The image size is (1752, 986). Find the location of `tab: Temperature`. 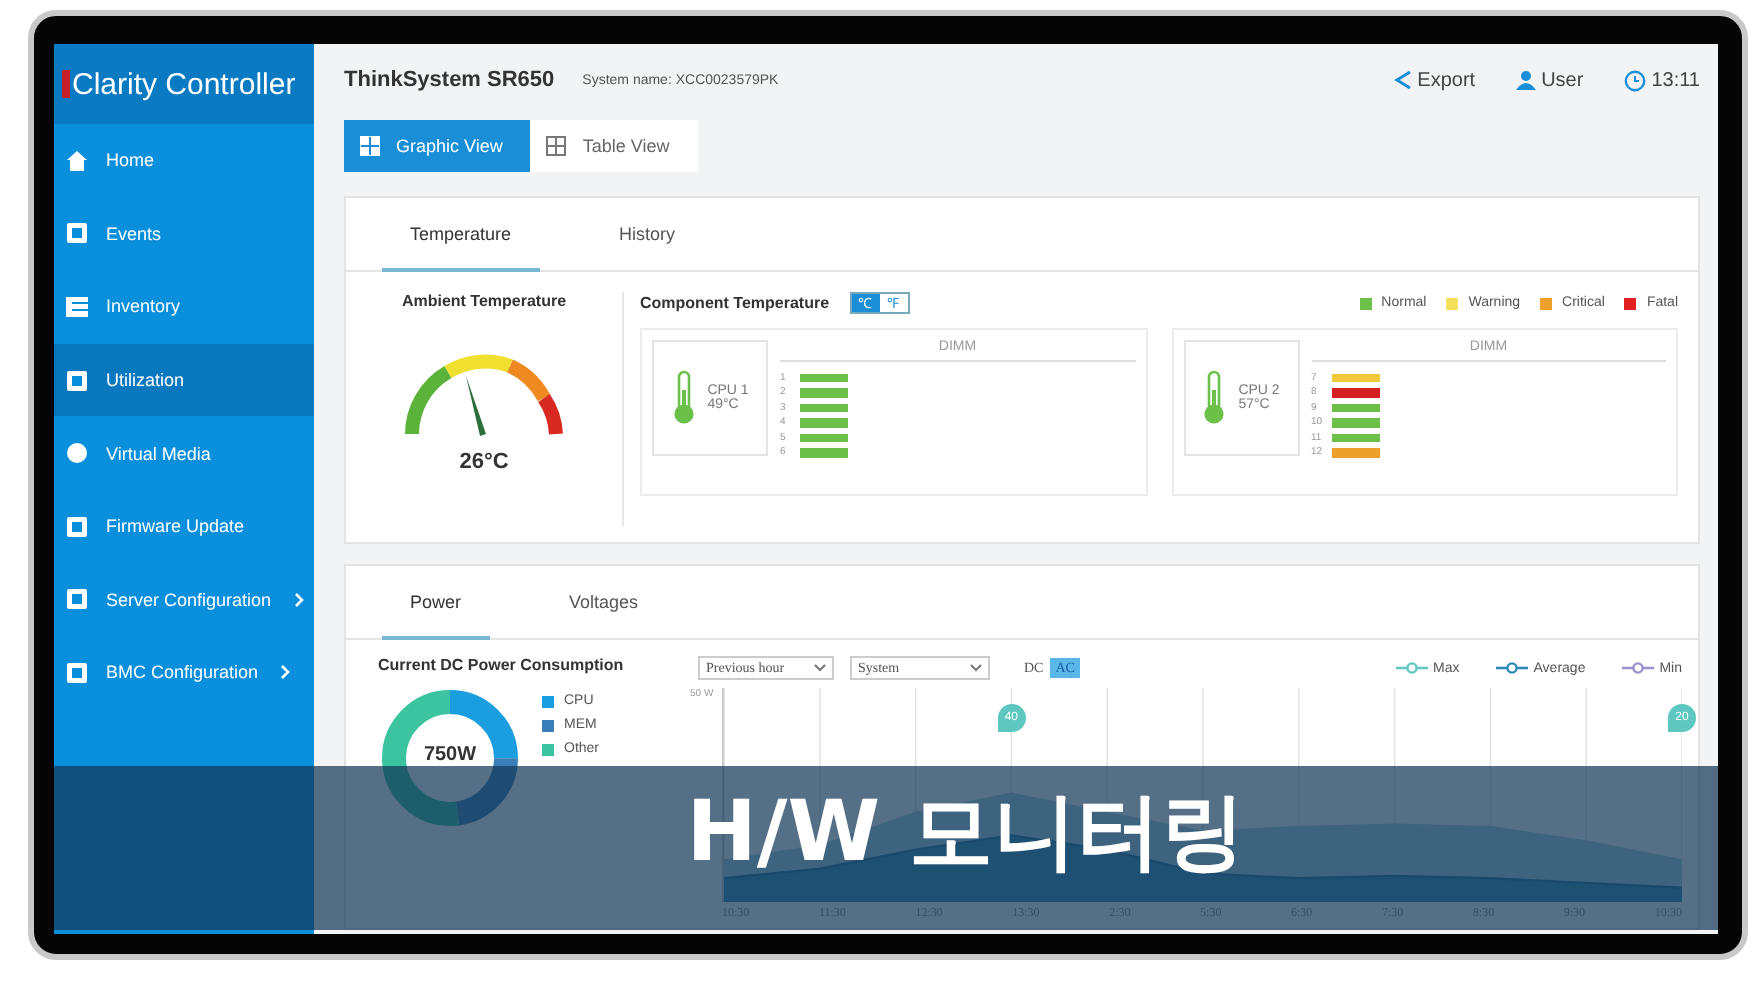

tab: Temperature is located at coordinates (461, 235).